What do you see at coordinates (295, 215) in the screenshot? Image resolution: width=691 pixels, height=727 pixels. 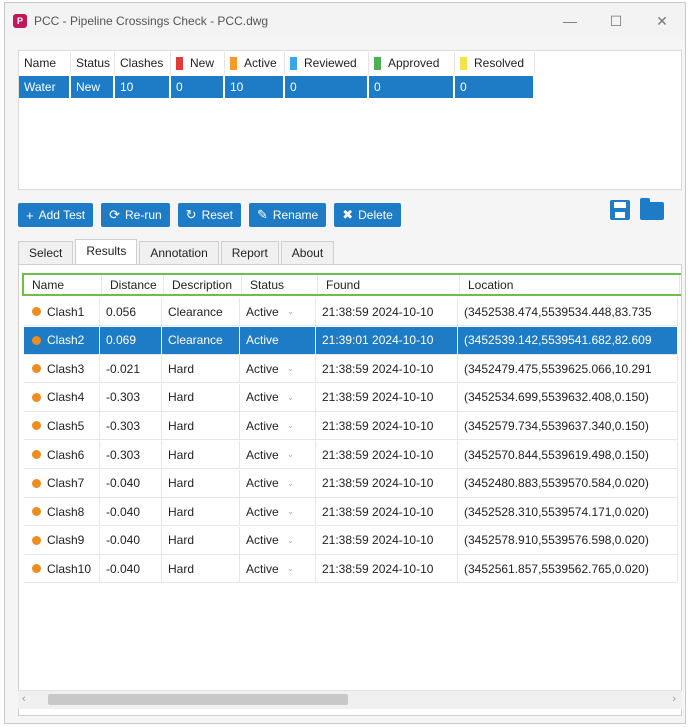 I see `button-label: Rename` at bounding box center [295, 215].